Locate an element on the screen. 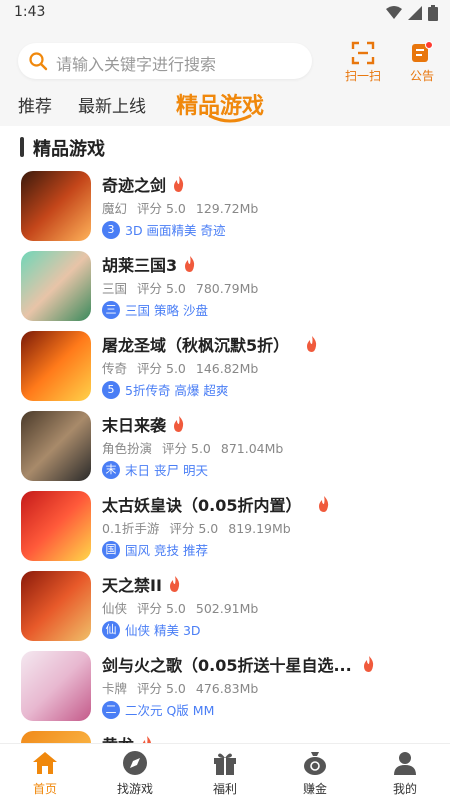  list-item: 末日来袭 角色扮演 评分 5.0 871.04Mb 末 末日 丧尸 明天 is located at coordinates (225, 446).